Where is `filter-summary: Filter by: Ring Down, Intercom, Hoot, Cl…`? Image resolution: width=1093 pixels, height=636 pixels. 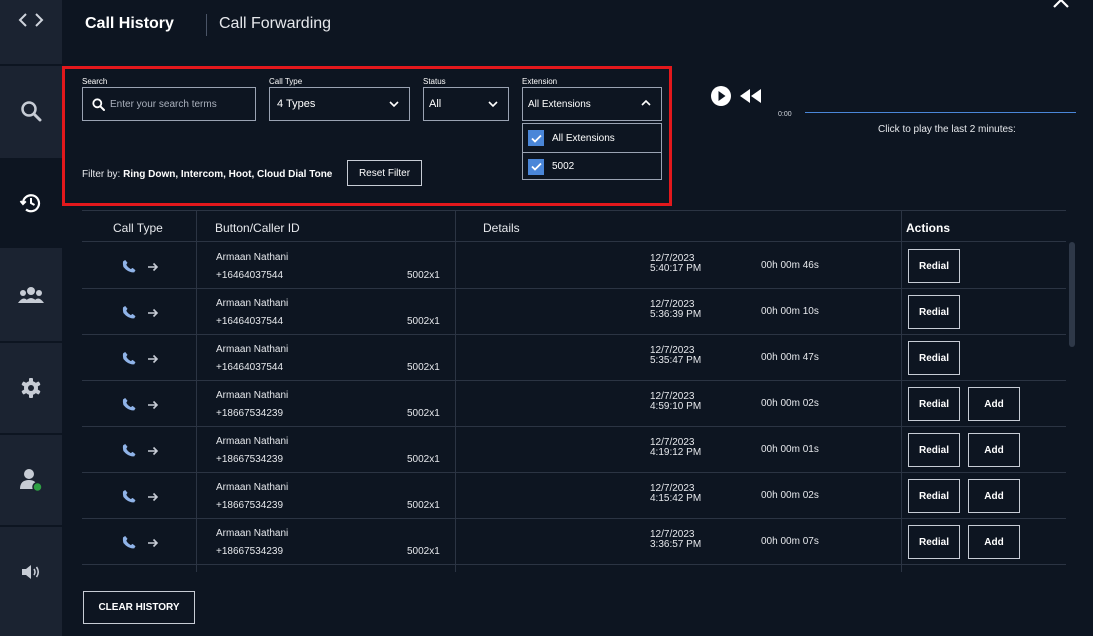 filter-summary: Filter by: Ring Down, Intercom, Hoot, Cl… is located at coordinates (207, 174).